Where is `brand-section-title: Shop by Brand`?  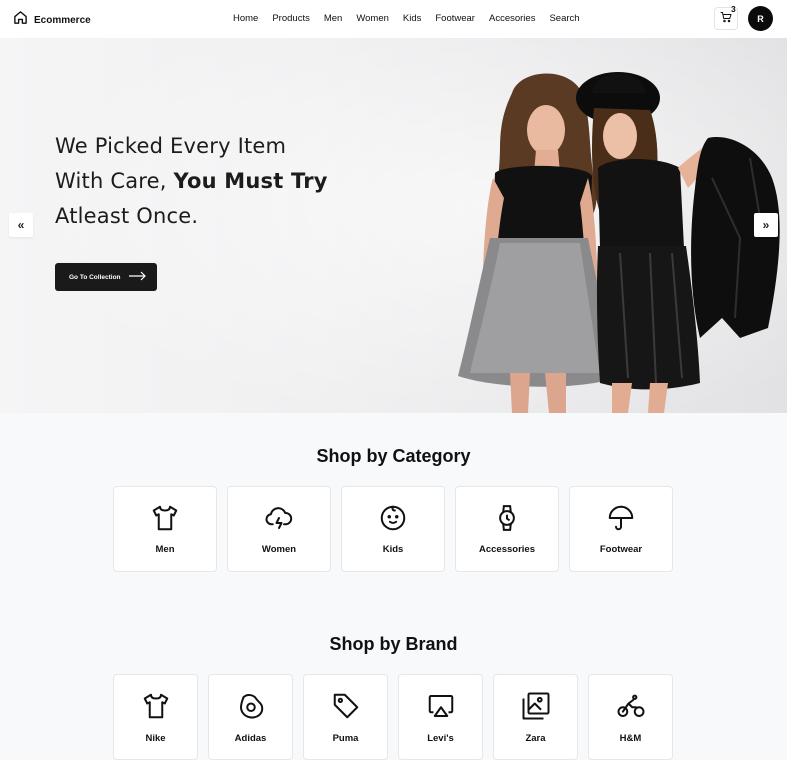 brand-section-title: Shop by Brand is located at coordinates (393, 644).